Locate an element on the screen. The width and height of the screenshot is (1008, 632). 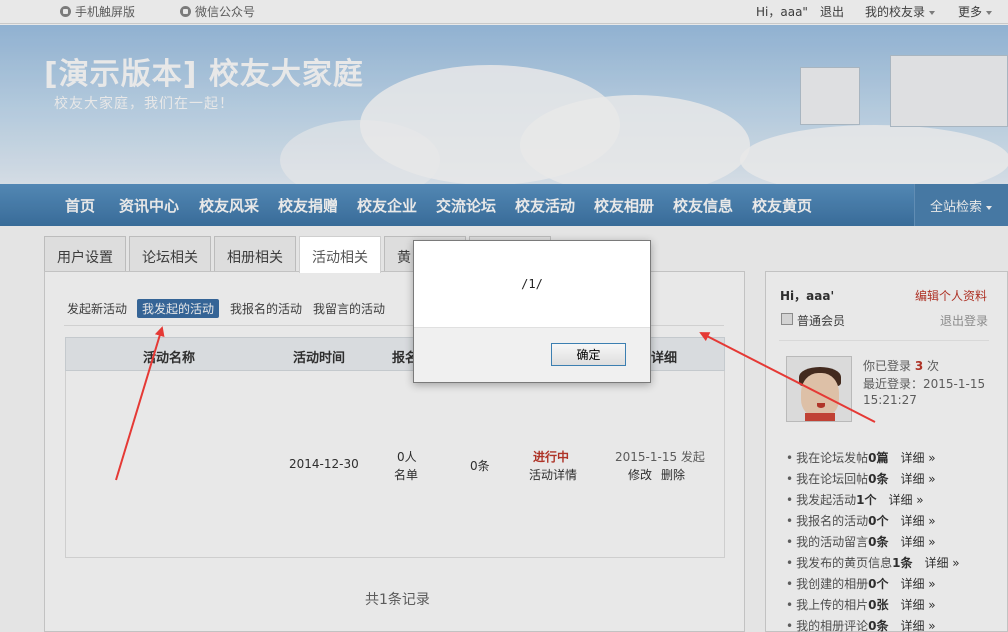
ok-button: 确定 is located at coordinates (588, 354).